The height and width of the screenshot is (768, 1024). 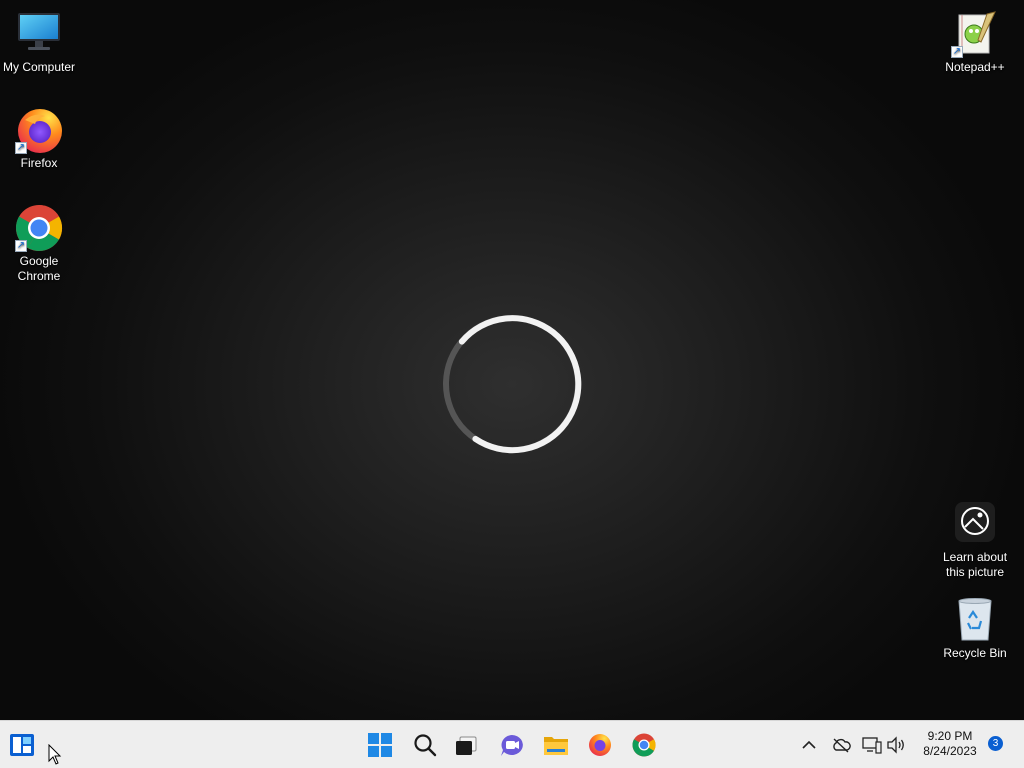 I want to click on chat-button, so click(x=512, y=745).